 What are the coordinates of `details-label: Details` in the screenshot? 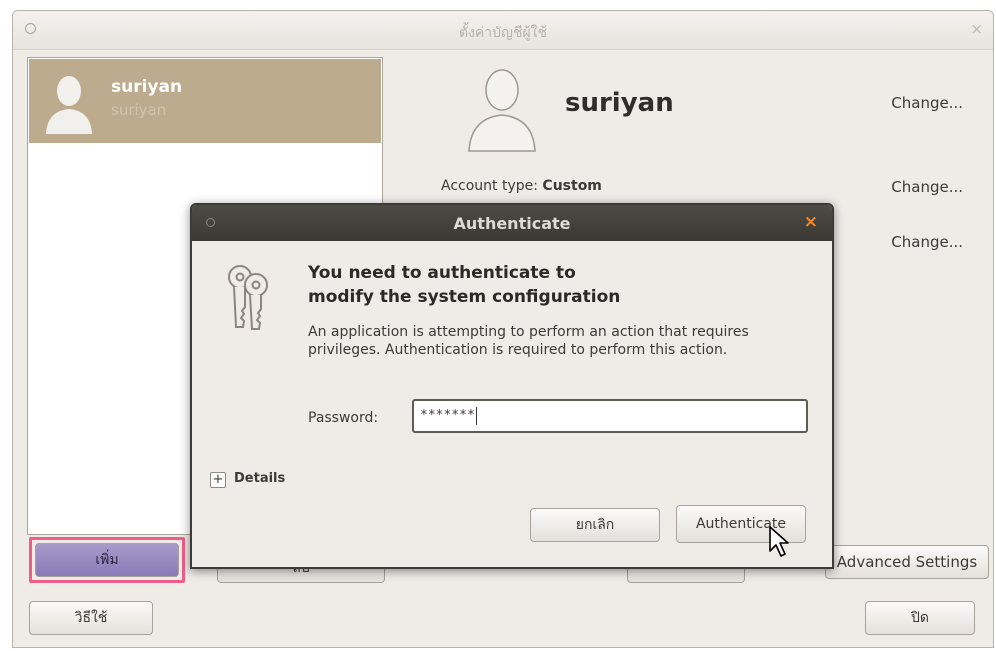 It's located at (259, 478).